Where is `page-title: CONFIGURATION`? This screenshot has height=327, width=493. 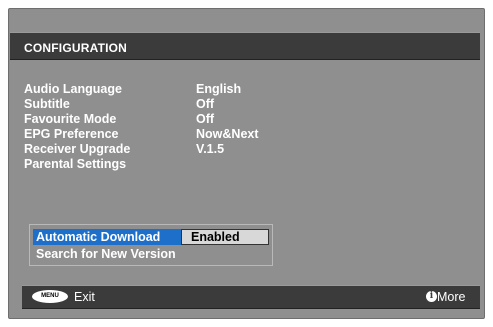
page-title: CONFIGURATION is located at coordinates (76, 48).